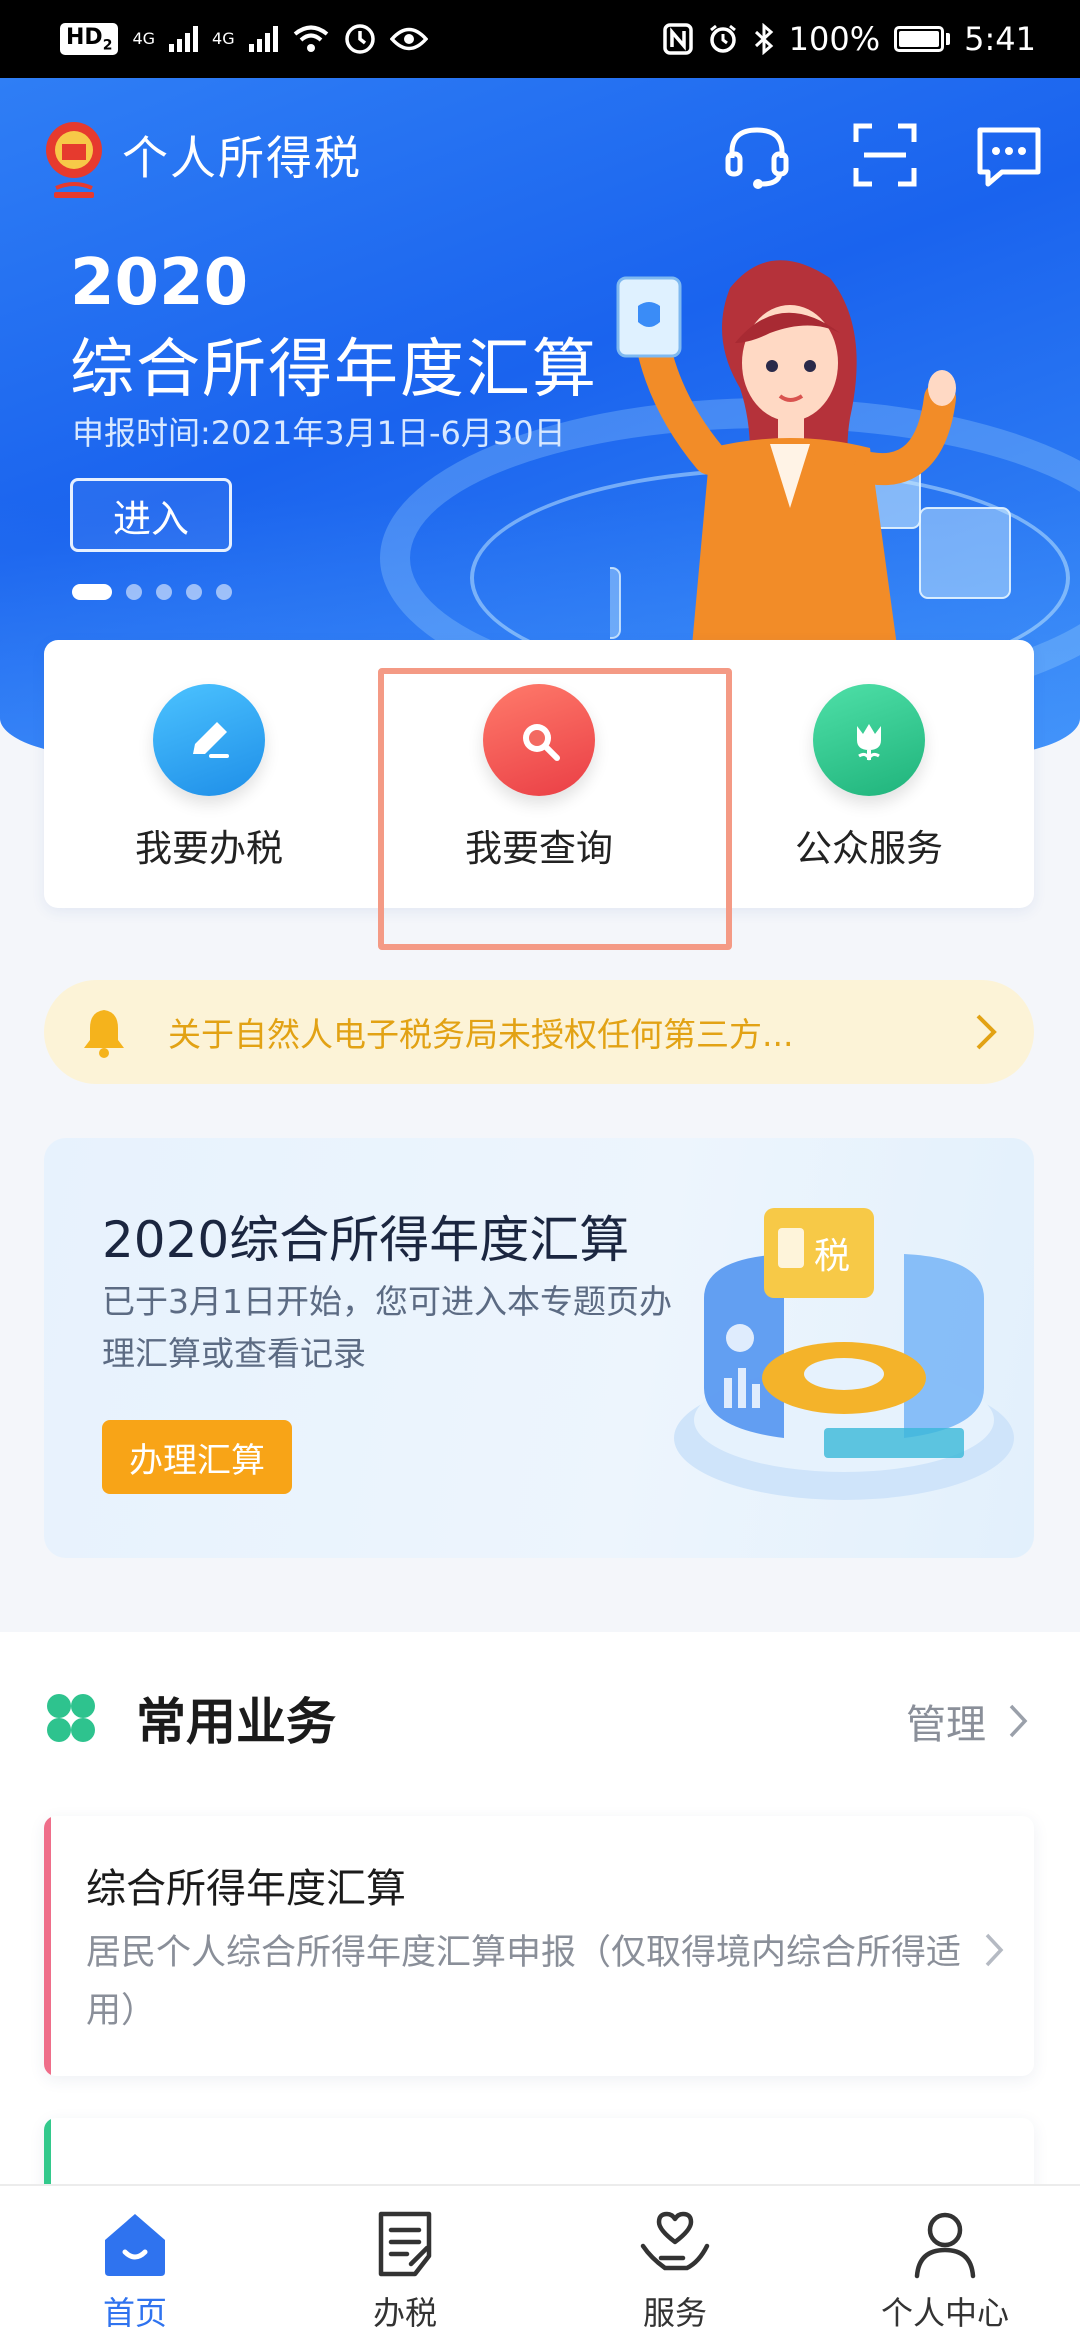 The height and width of the screenshot is (2340, 1080). Describe the element at coordinates (674, 2313) in the screenshot. I see `tab-label: 服务` at that location.